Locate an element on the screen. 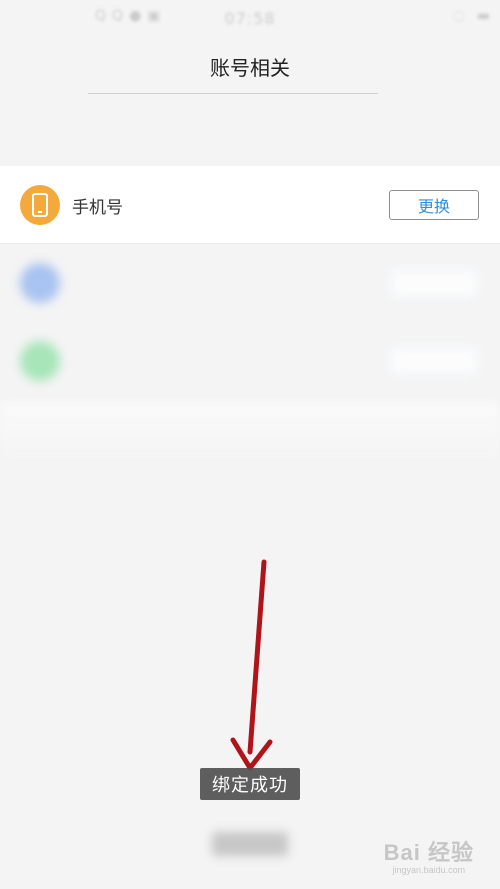 This screenshot has height=889, width=500. header-divider is located at coordinates (233, 93).